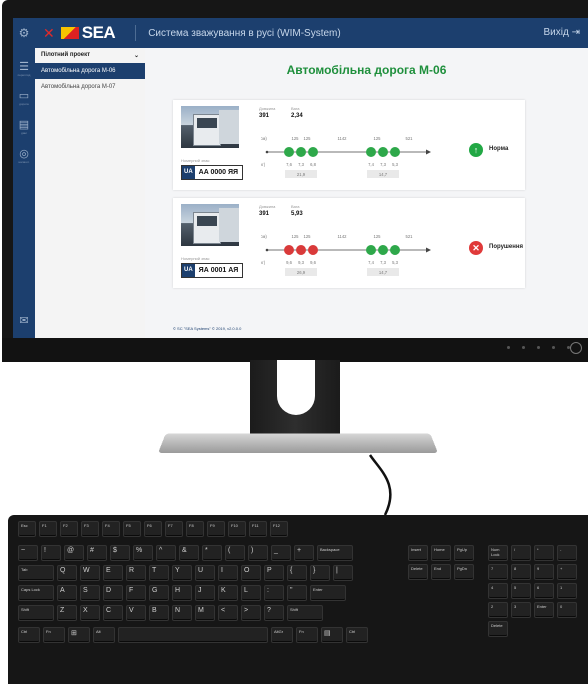  Describe the element at coordinates (113, 573) in the screenshot. I see `key: E` at that location.